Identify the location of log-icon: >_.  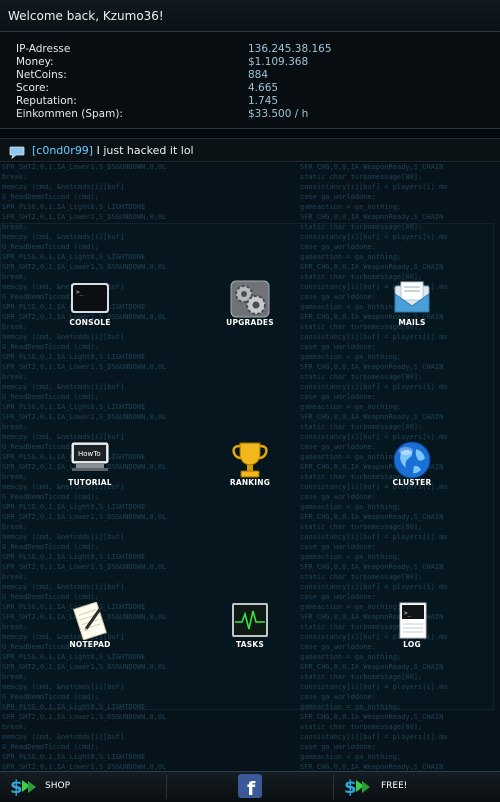
(412, 622).